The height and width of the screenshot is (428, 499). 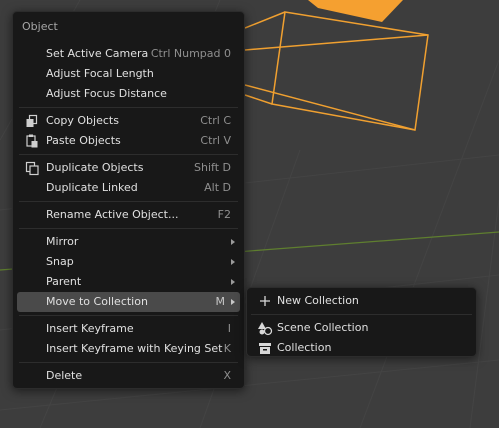 What do you see at coordinates (97, 53) in the screenshot?
I see `menu-item-label: Set Active Camera` at bounding box center [97, 53].